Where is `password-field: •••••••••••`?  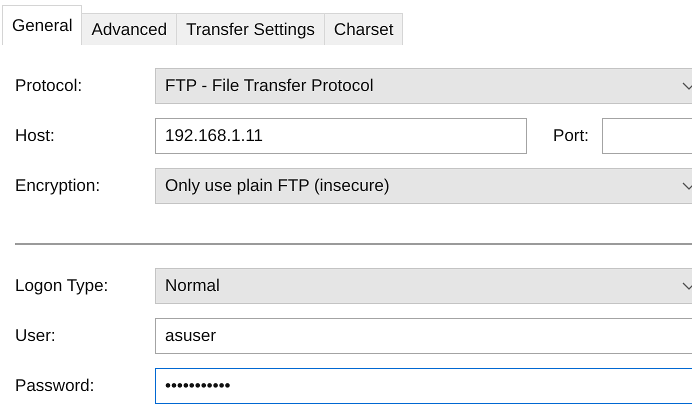 password-field: ••••••••••• is located at coordinates (423, 386).